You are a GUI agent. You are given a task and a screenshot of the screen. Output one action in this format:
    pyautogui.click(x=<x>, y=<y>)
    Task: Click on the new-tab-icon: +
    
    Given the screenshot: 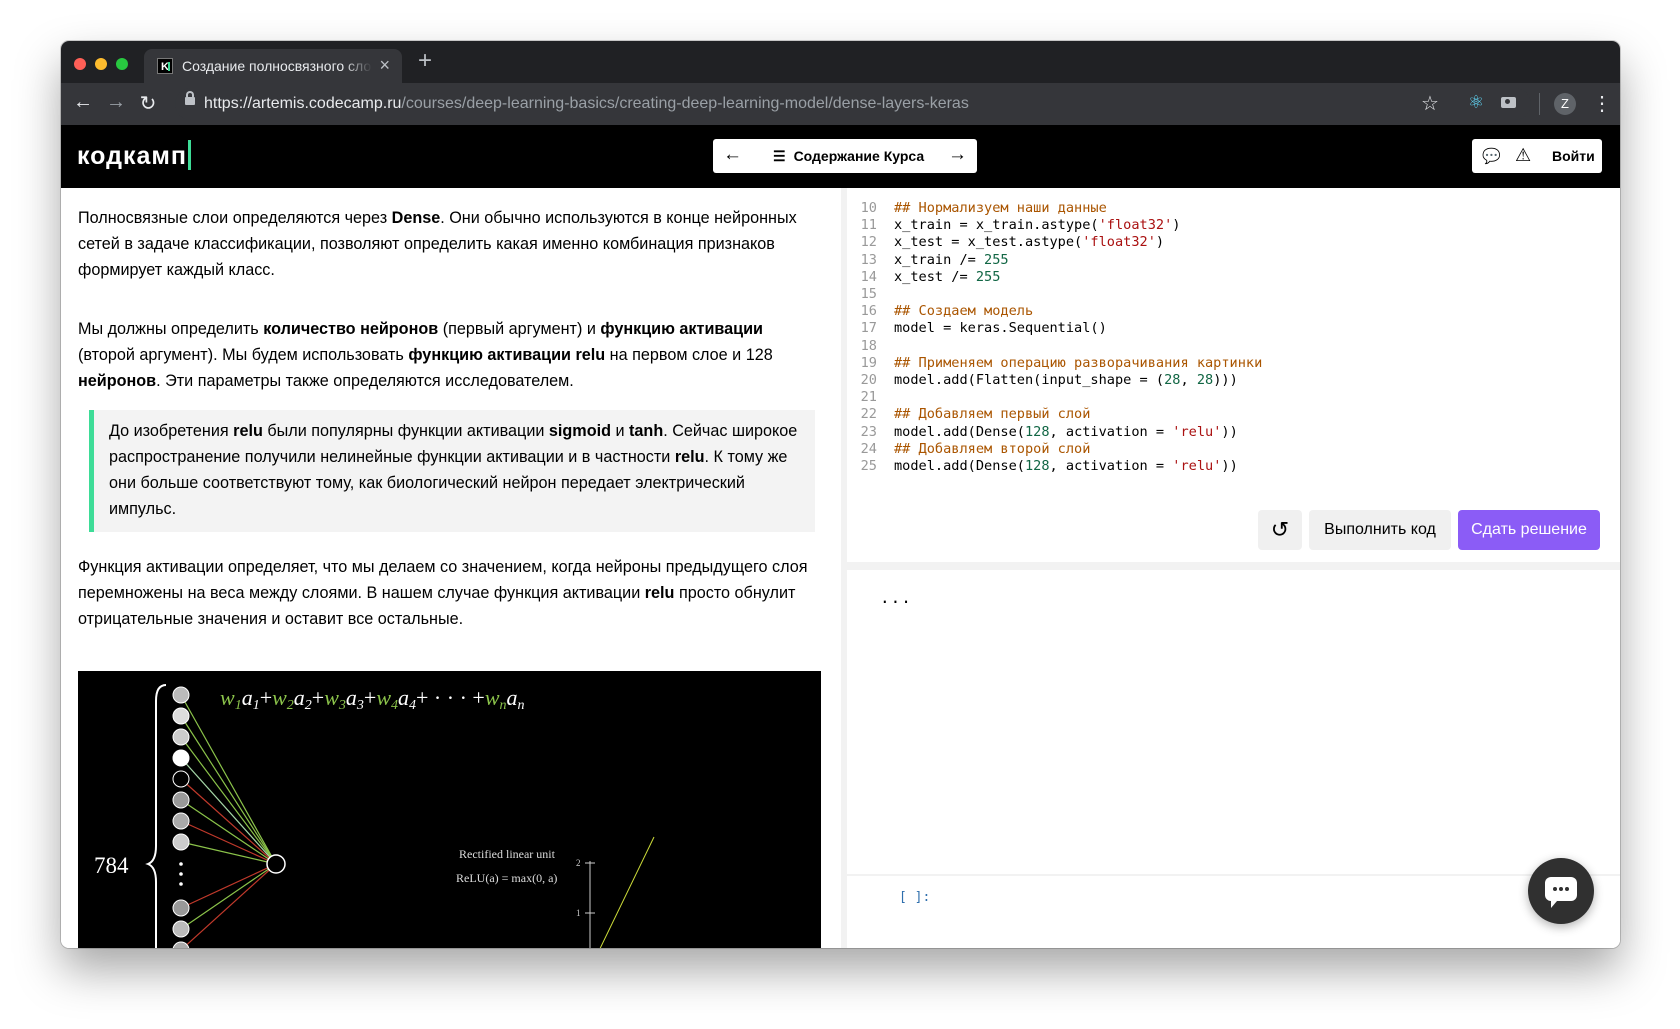 What is the action you would take?
    pyautogui.click(x=425, y=61)
    